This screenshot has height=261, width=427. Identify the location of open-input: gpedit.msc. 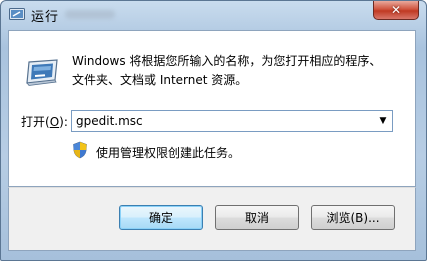
(109, 121).